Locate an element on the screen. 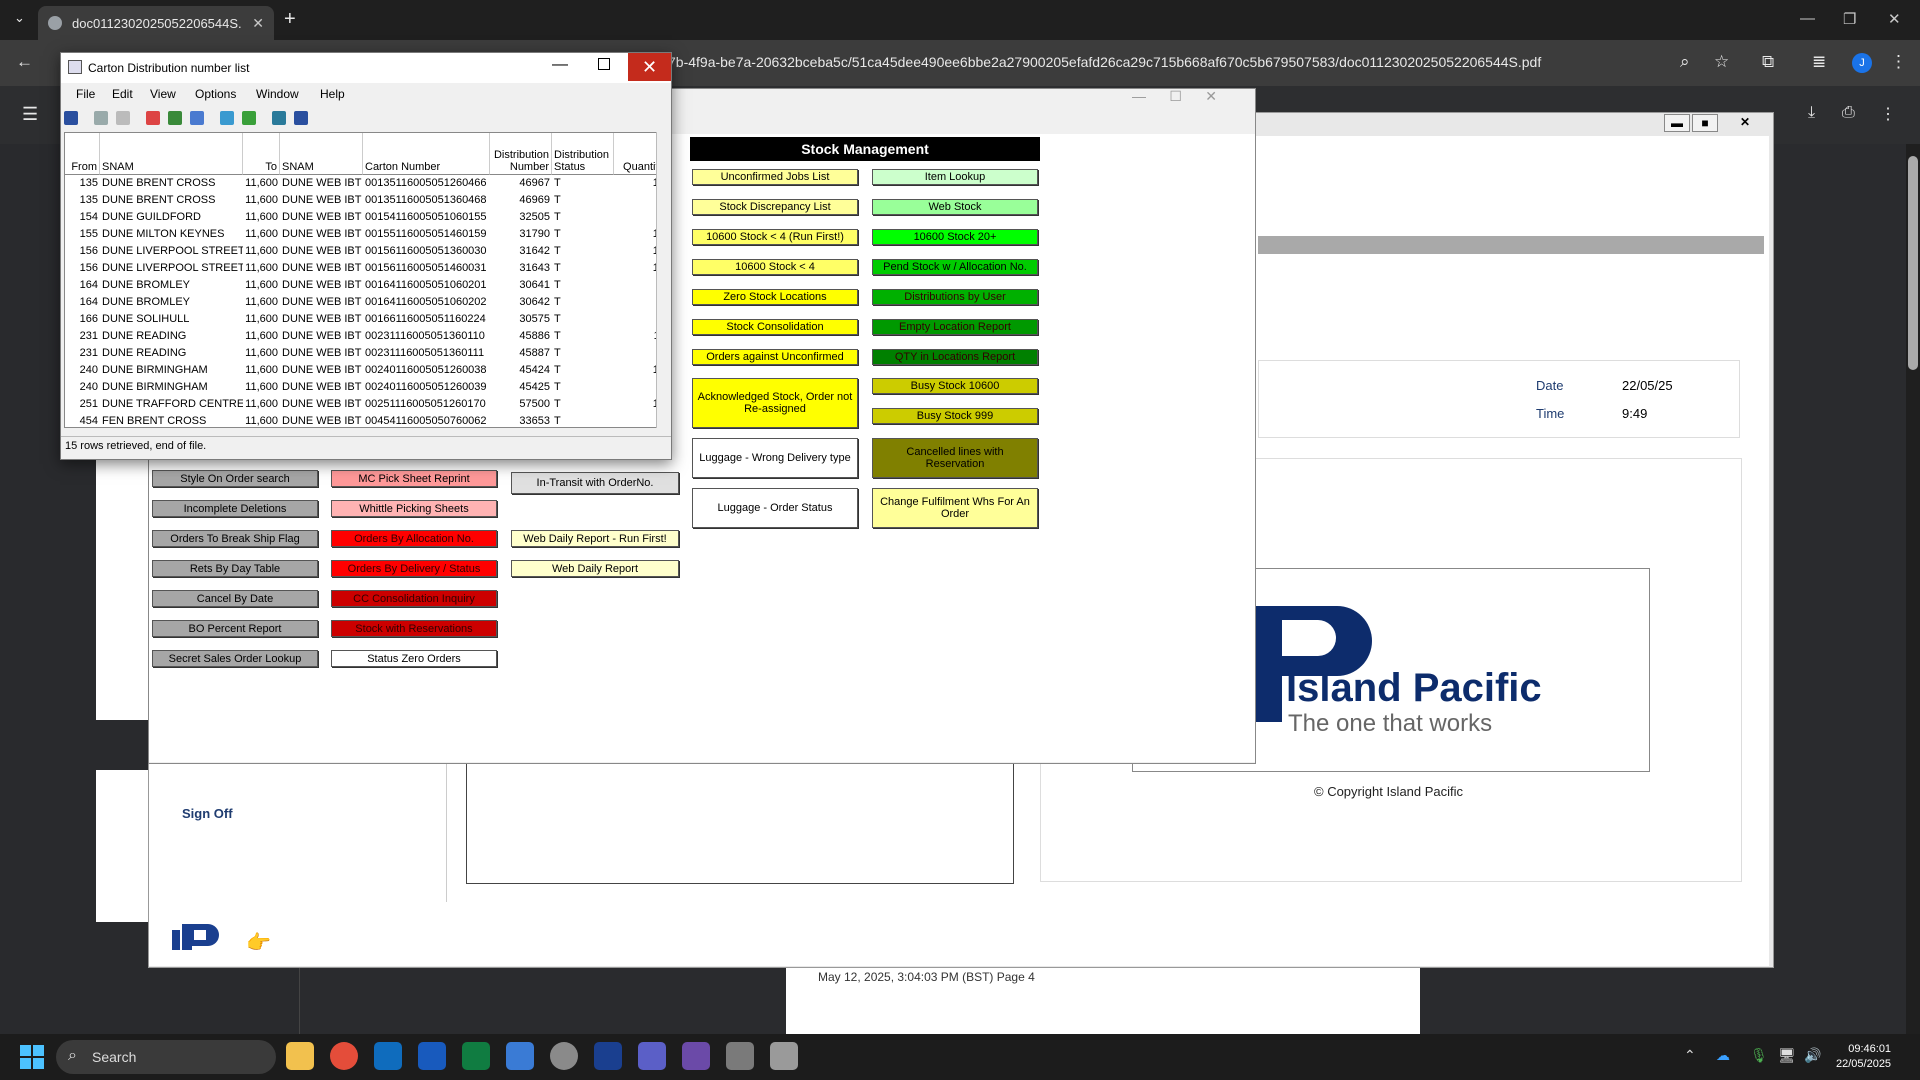 This screenshot has width=1920, height=1080. stock-mgmt-col4-button-0: Item Lookup is located at coordinates (955, 177).